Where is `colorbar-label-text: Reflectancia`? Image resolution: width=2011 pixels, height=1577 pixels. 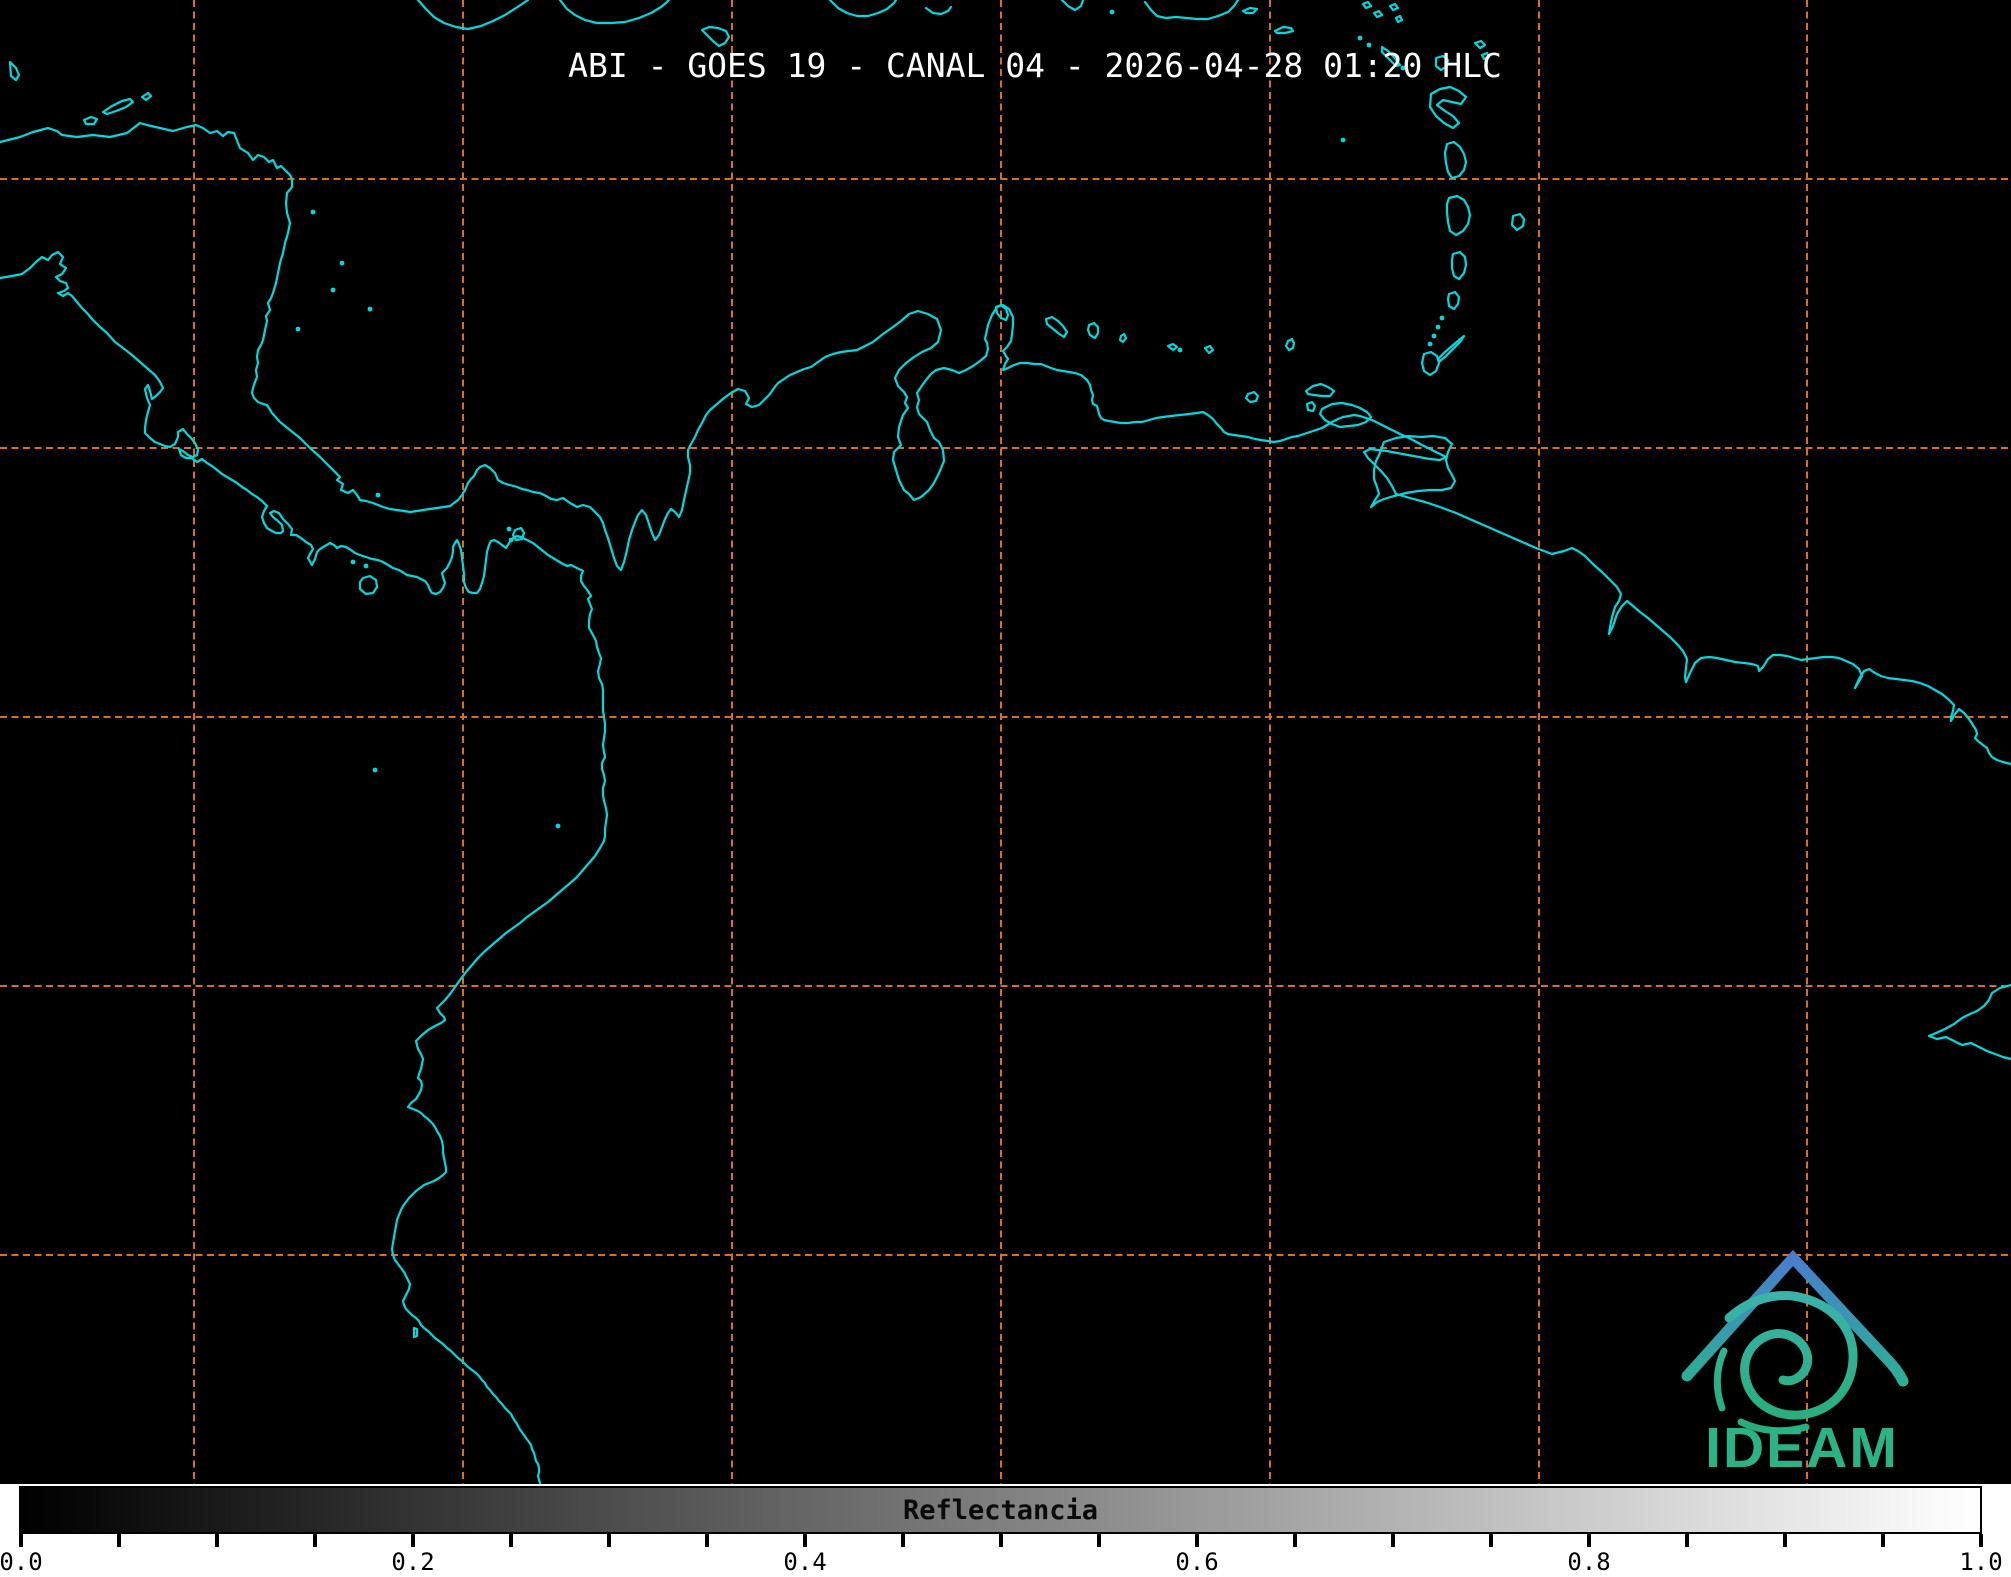
colorbar-label-text: Reflectancia is located at coordinates (1000, 1510).